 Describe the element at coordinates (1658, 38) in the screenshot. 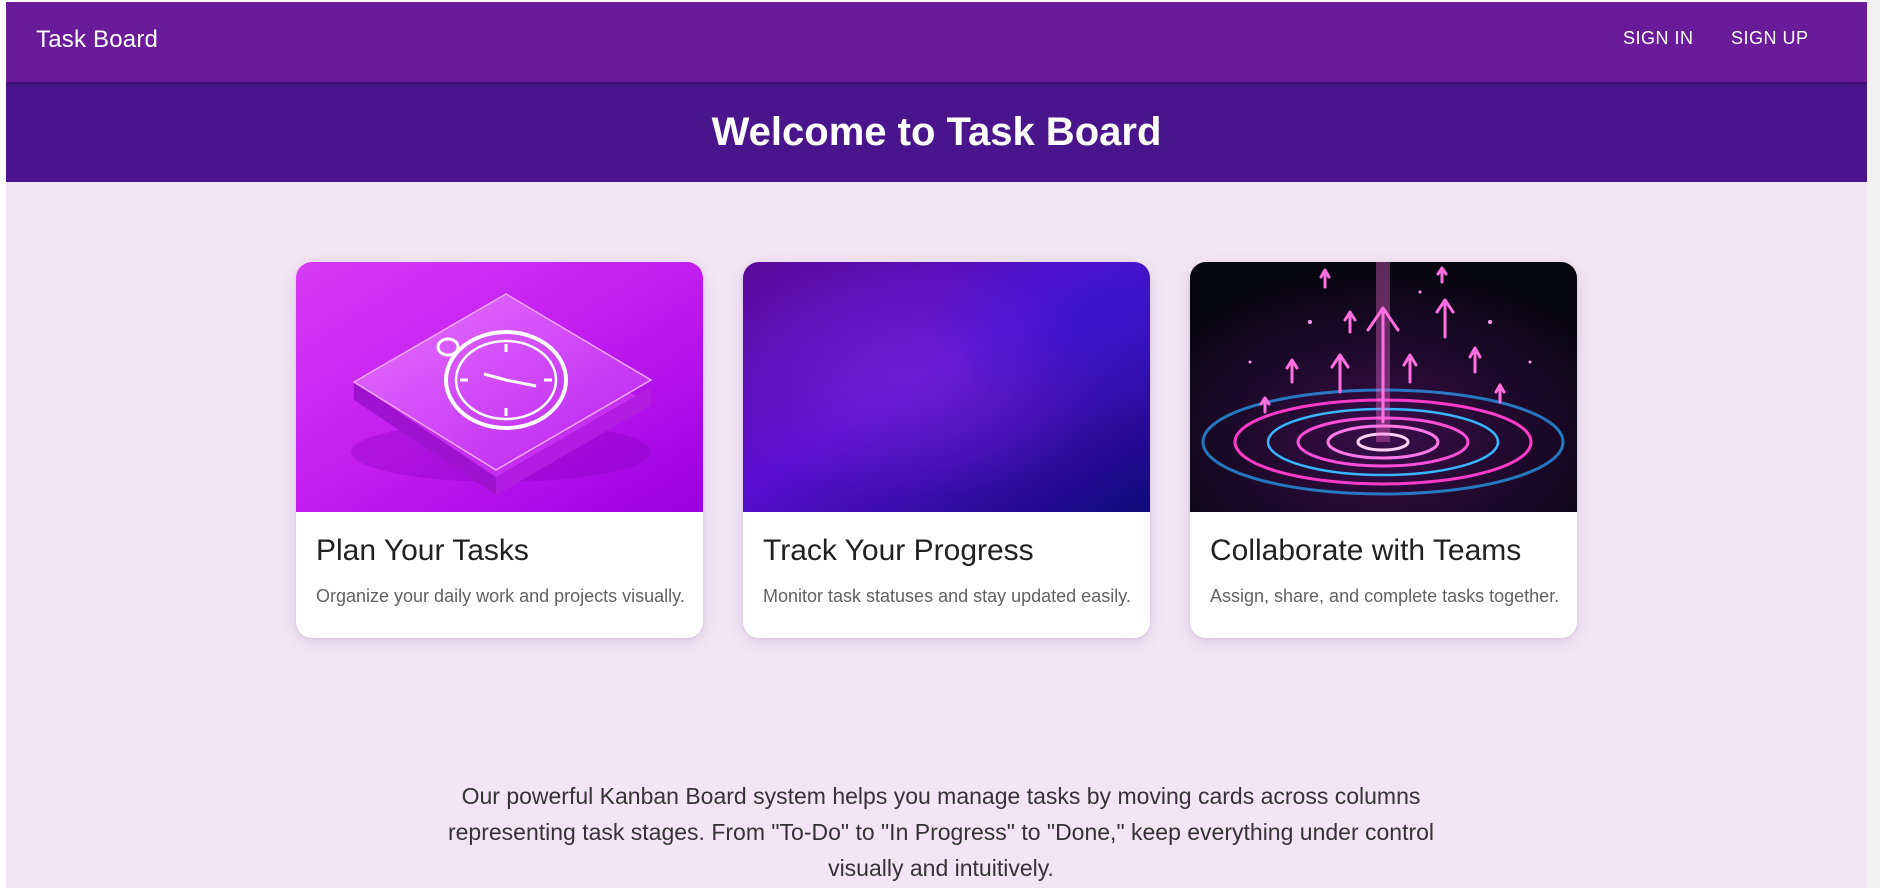

I see `sign-in-button: SIGN IN` at that location.